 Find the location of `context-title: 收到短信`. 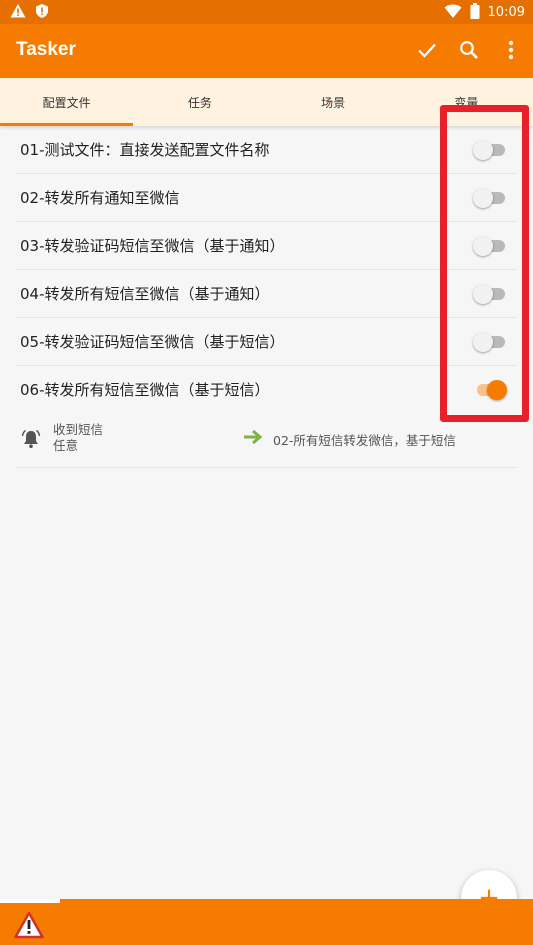

context-title: 收到短信 is located at coordinates (78, 429).